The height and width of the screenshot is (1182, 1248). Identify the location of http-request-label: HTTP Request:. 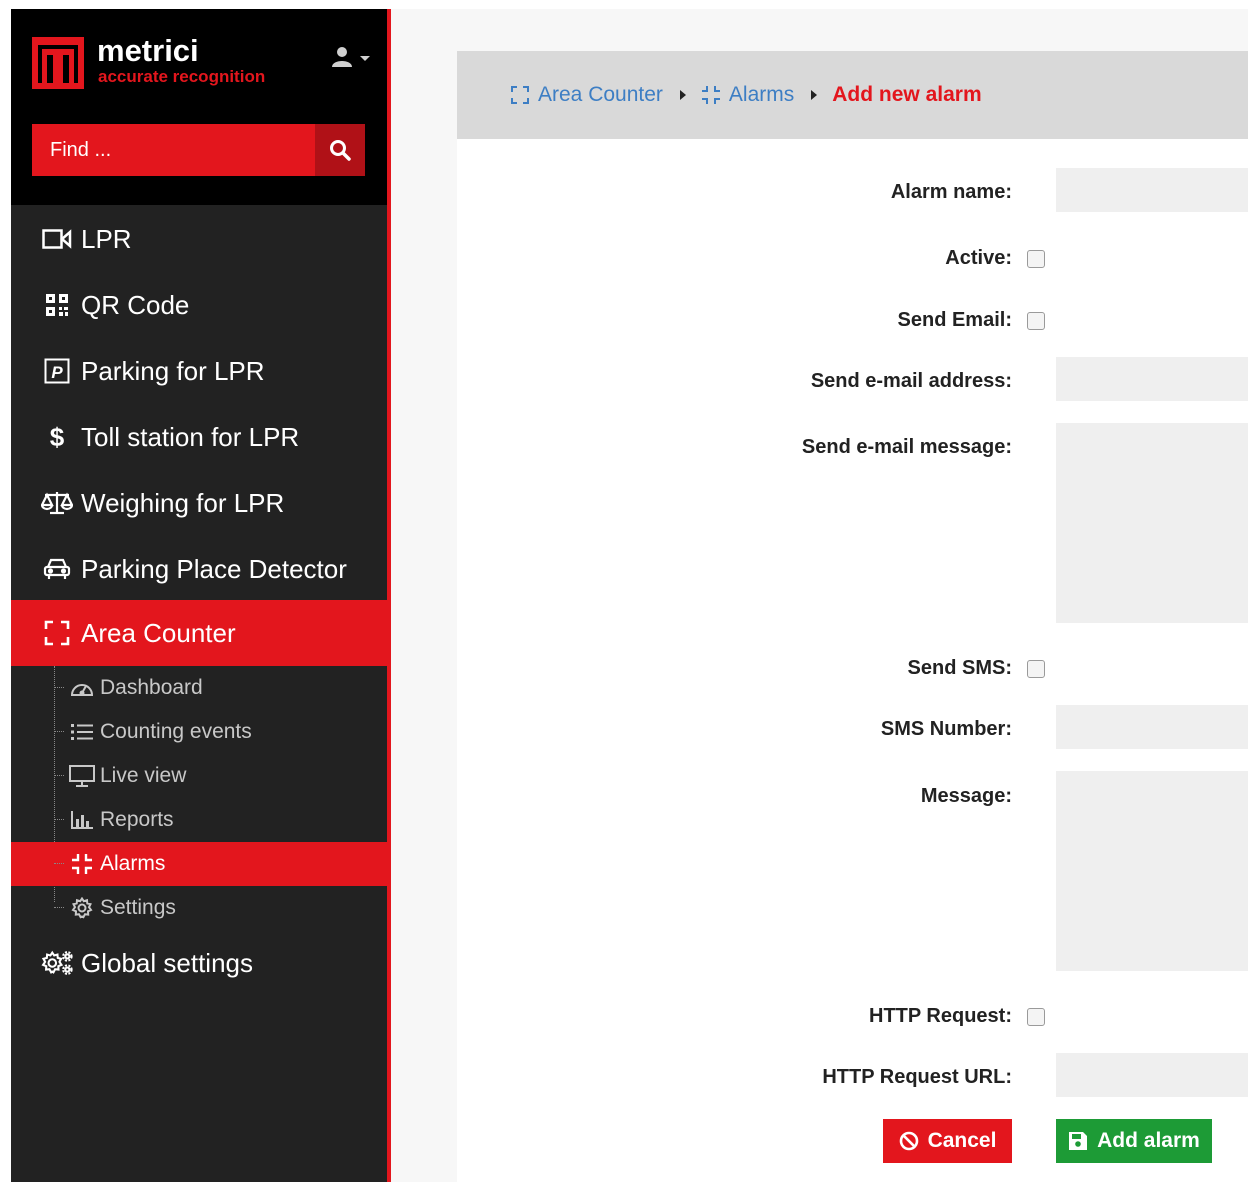
(940, 1016).